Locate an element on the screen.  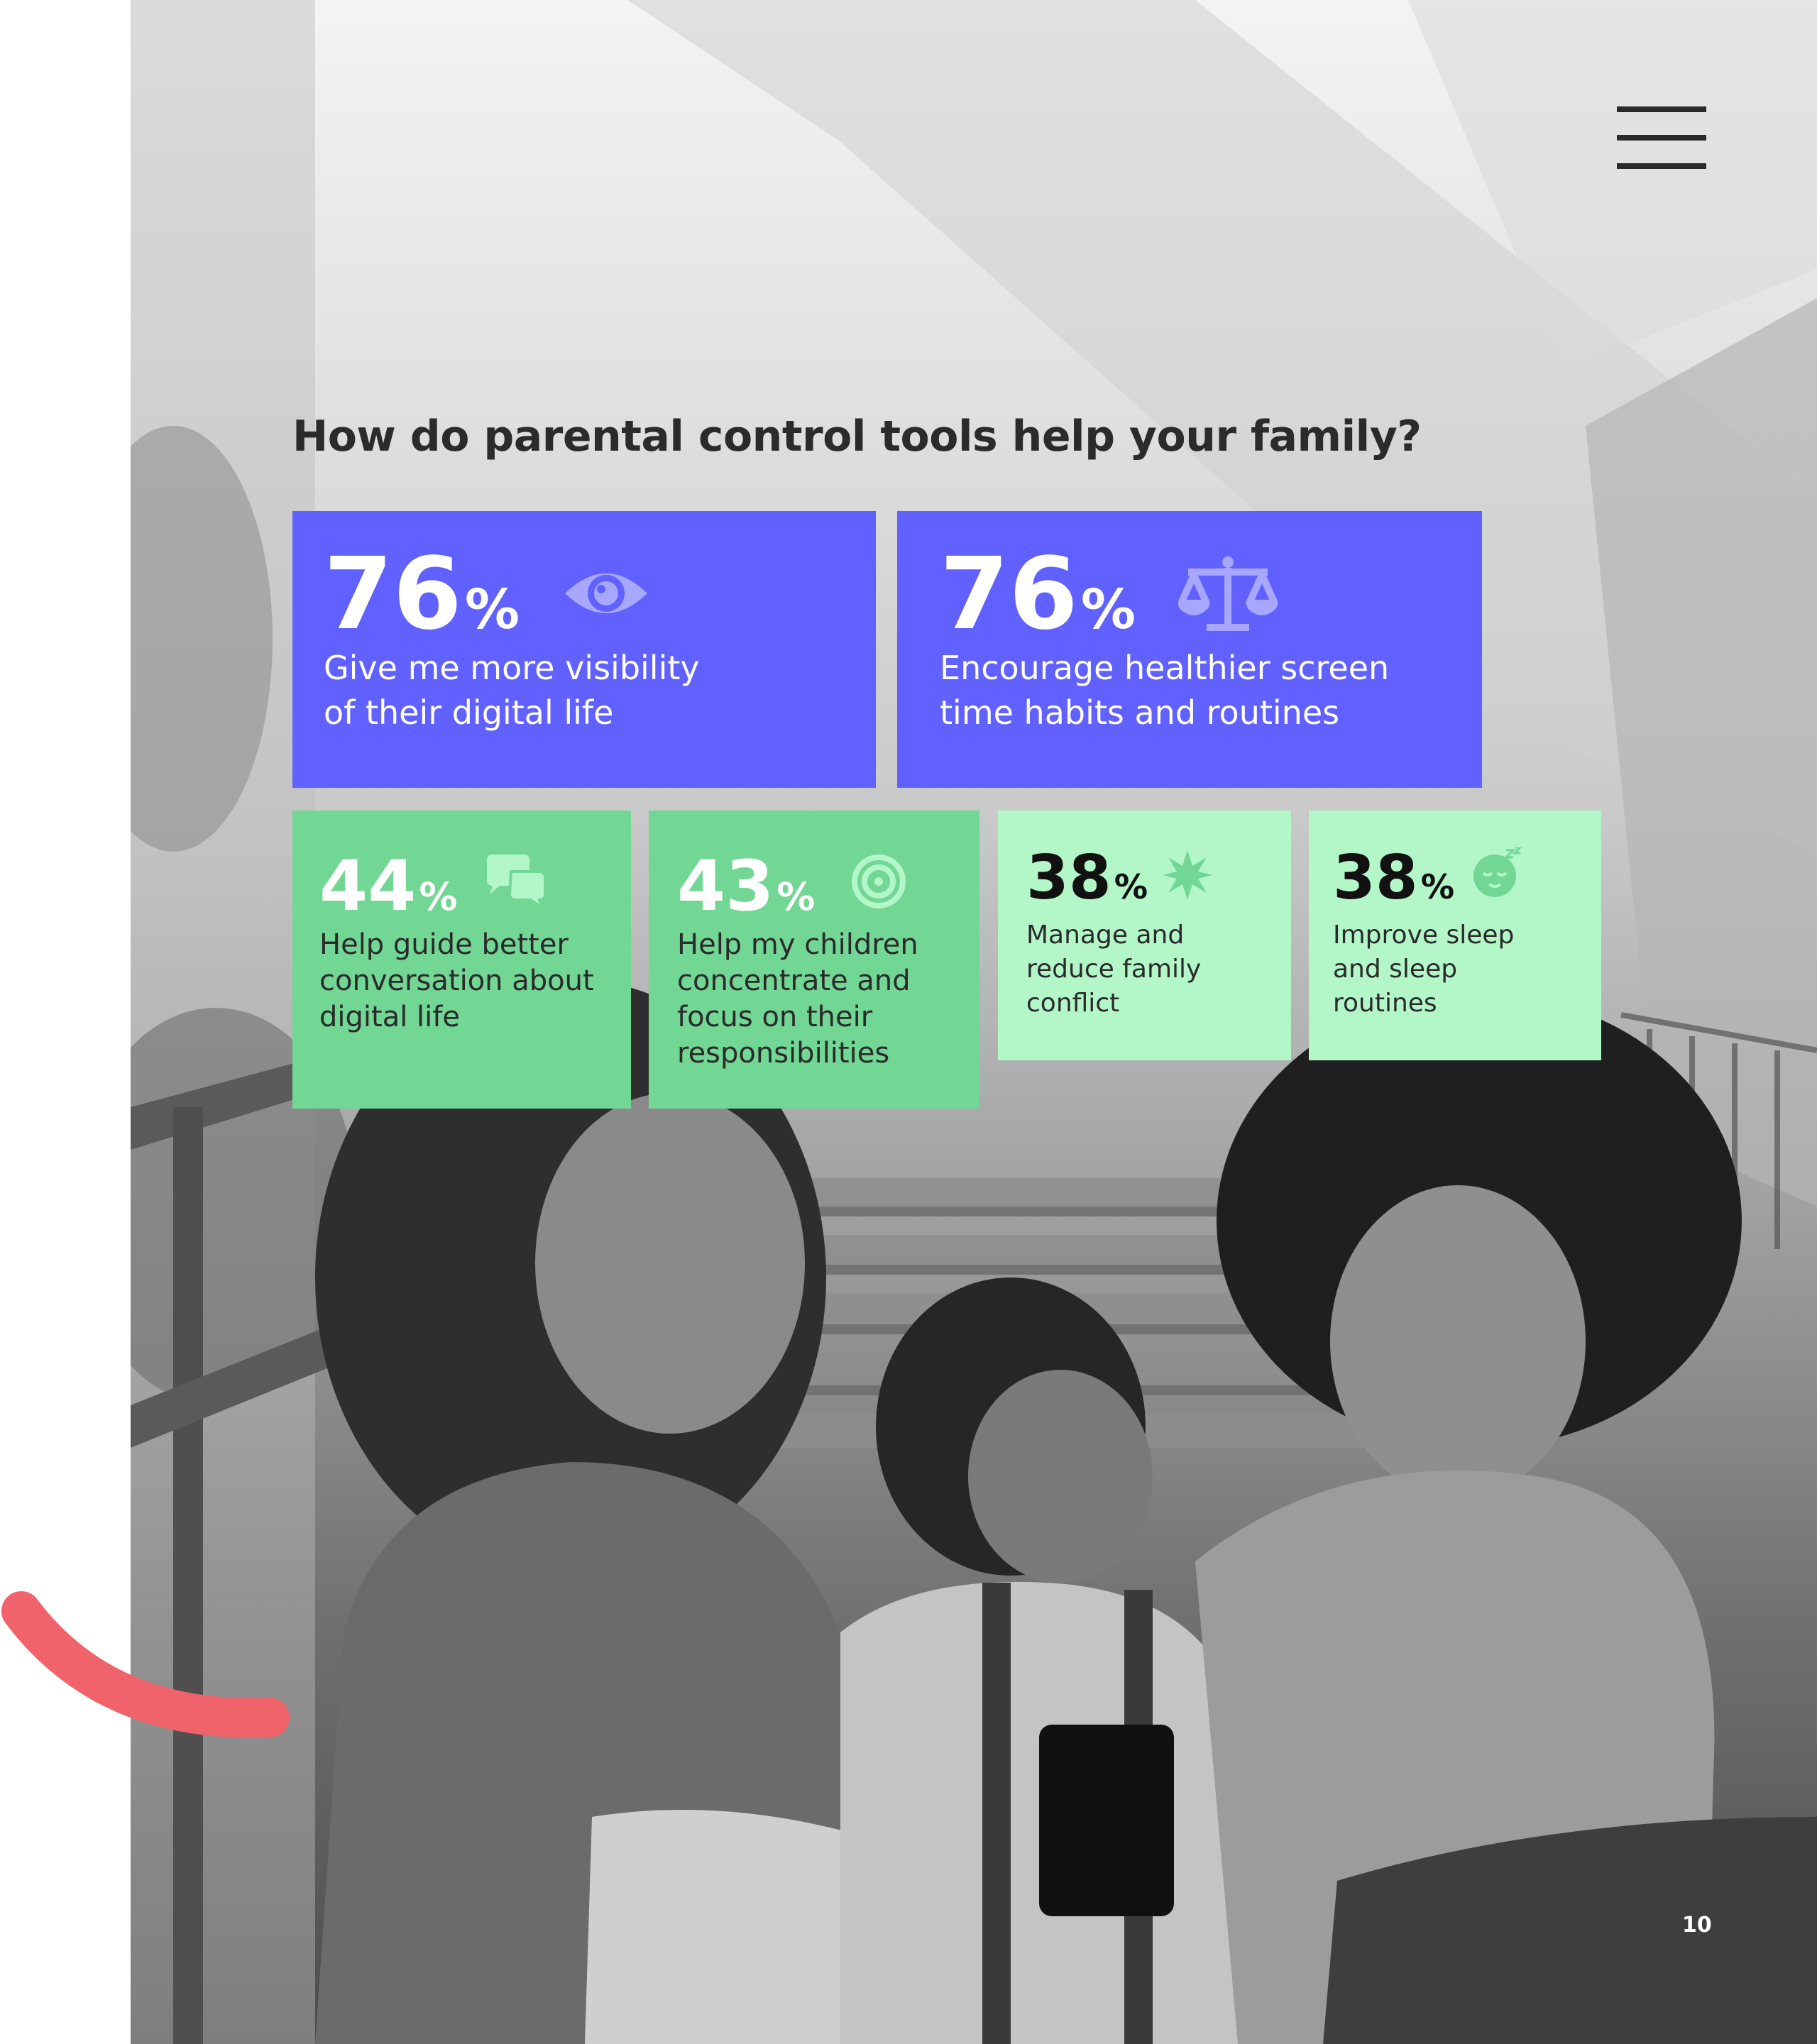
desc-line: Manage and is located at coordinates (1105, 935).